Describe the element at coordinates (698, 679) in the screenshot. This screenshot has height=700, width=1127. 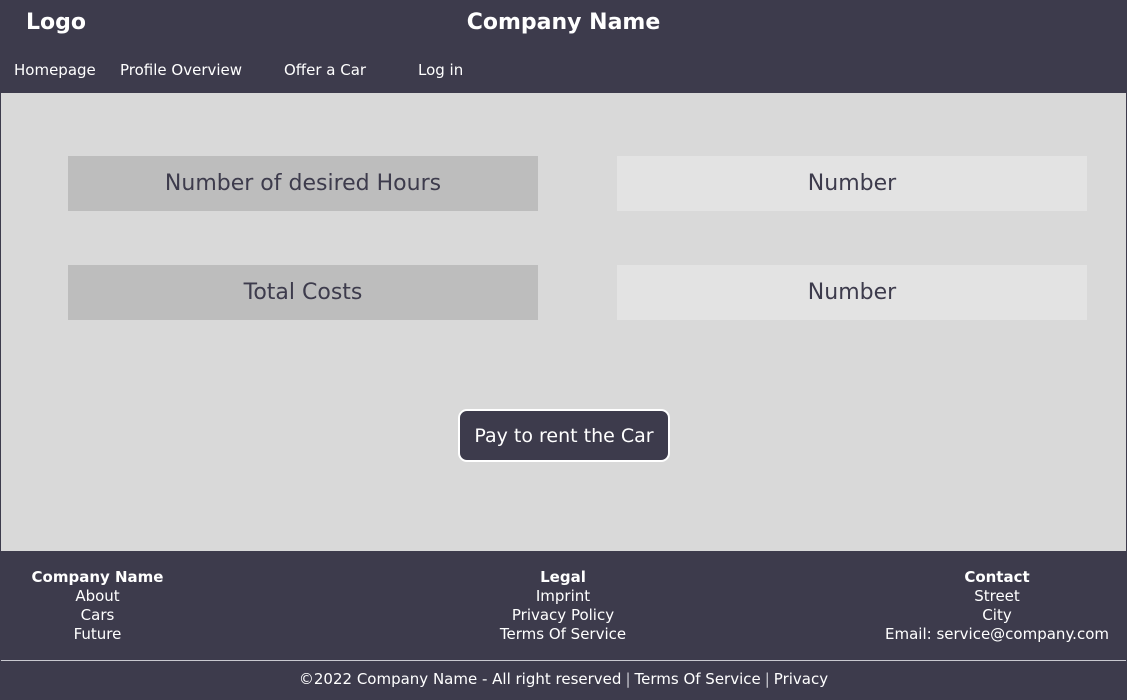
I see `bottom-terms-link: Terms Of Service` at that location.